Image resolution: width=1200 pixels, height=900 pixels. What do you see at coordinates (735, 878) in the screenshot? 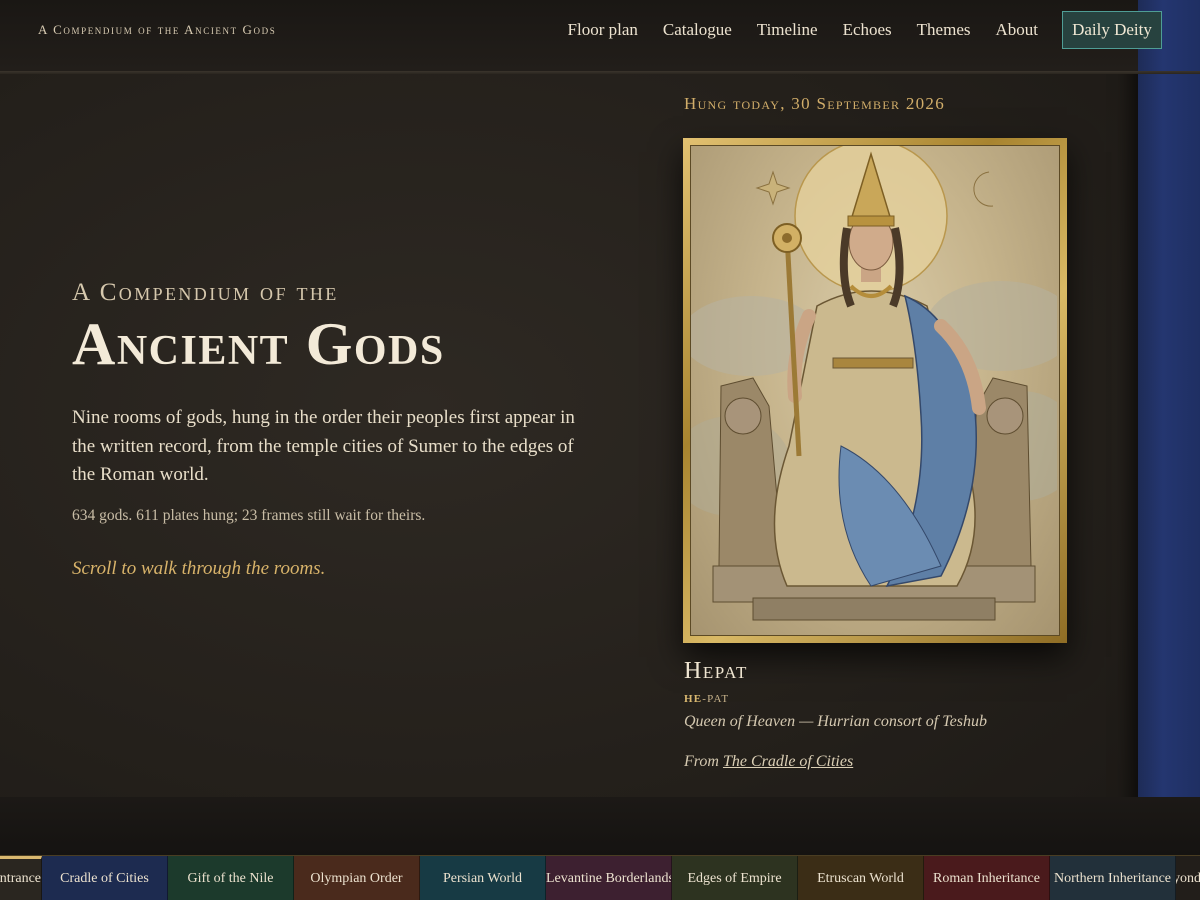
I see `room-tab-edges-of-empire: Edges of Empire` at bounding box center [735, 878].